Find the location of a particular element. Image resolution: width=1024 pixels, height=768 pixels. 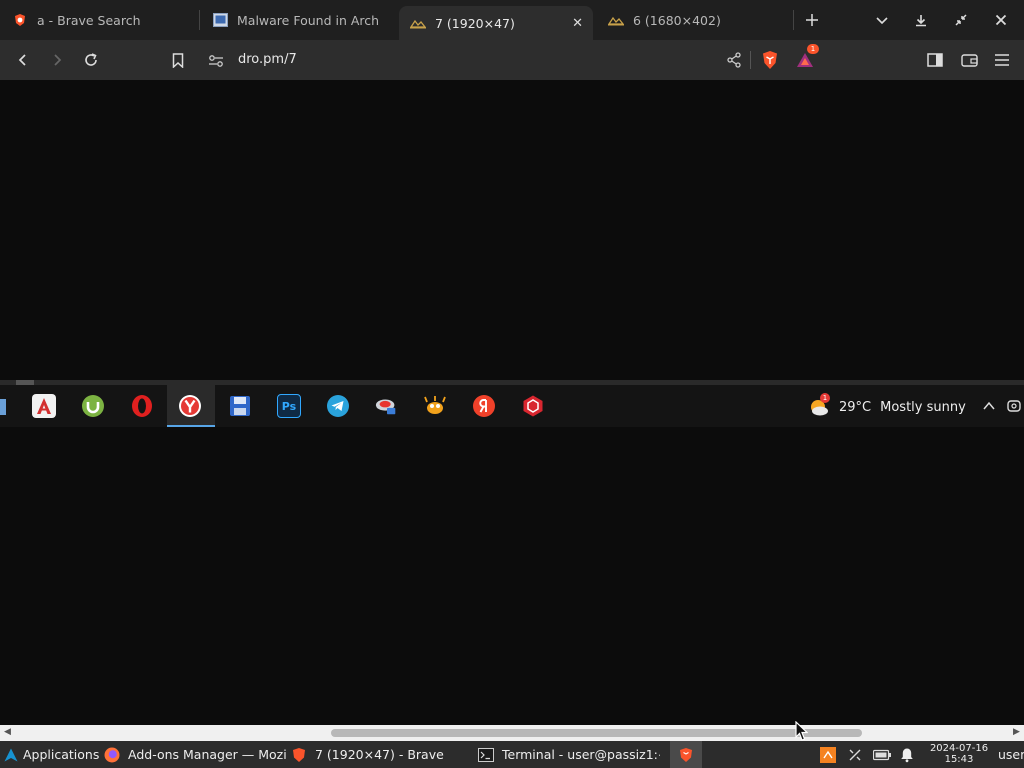

reload-button is located at coordinates (91, 60).